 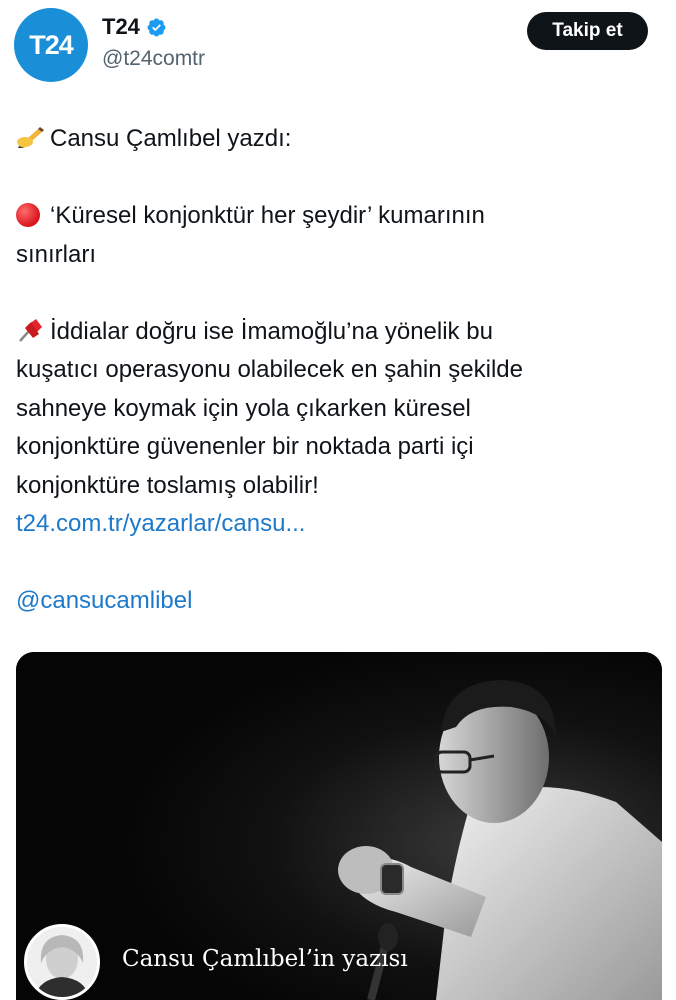 I want to click on red-circle-icon, so click(x=28, y=215).